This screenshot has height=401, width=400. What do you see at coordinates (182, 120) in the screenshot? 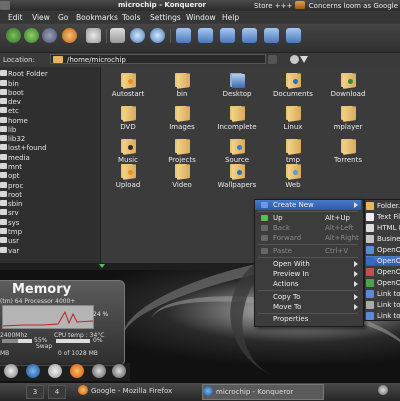
I see `folder-item-images: Images` at bounding box center [182, 120].